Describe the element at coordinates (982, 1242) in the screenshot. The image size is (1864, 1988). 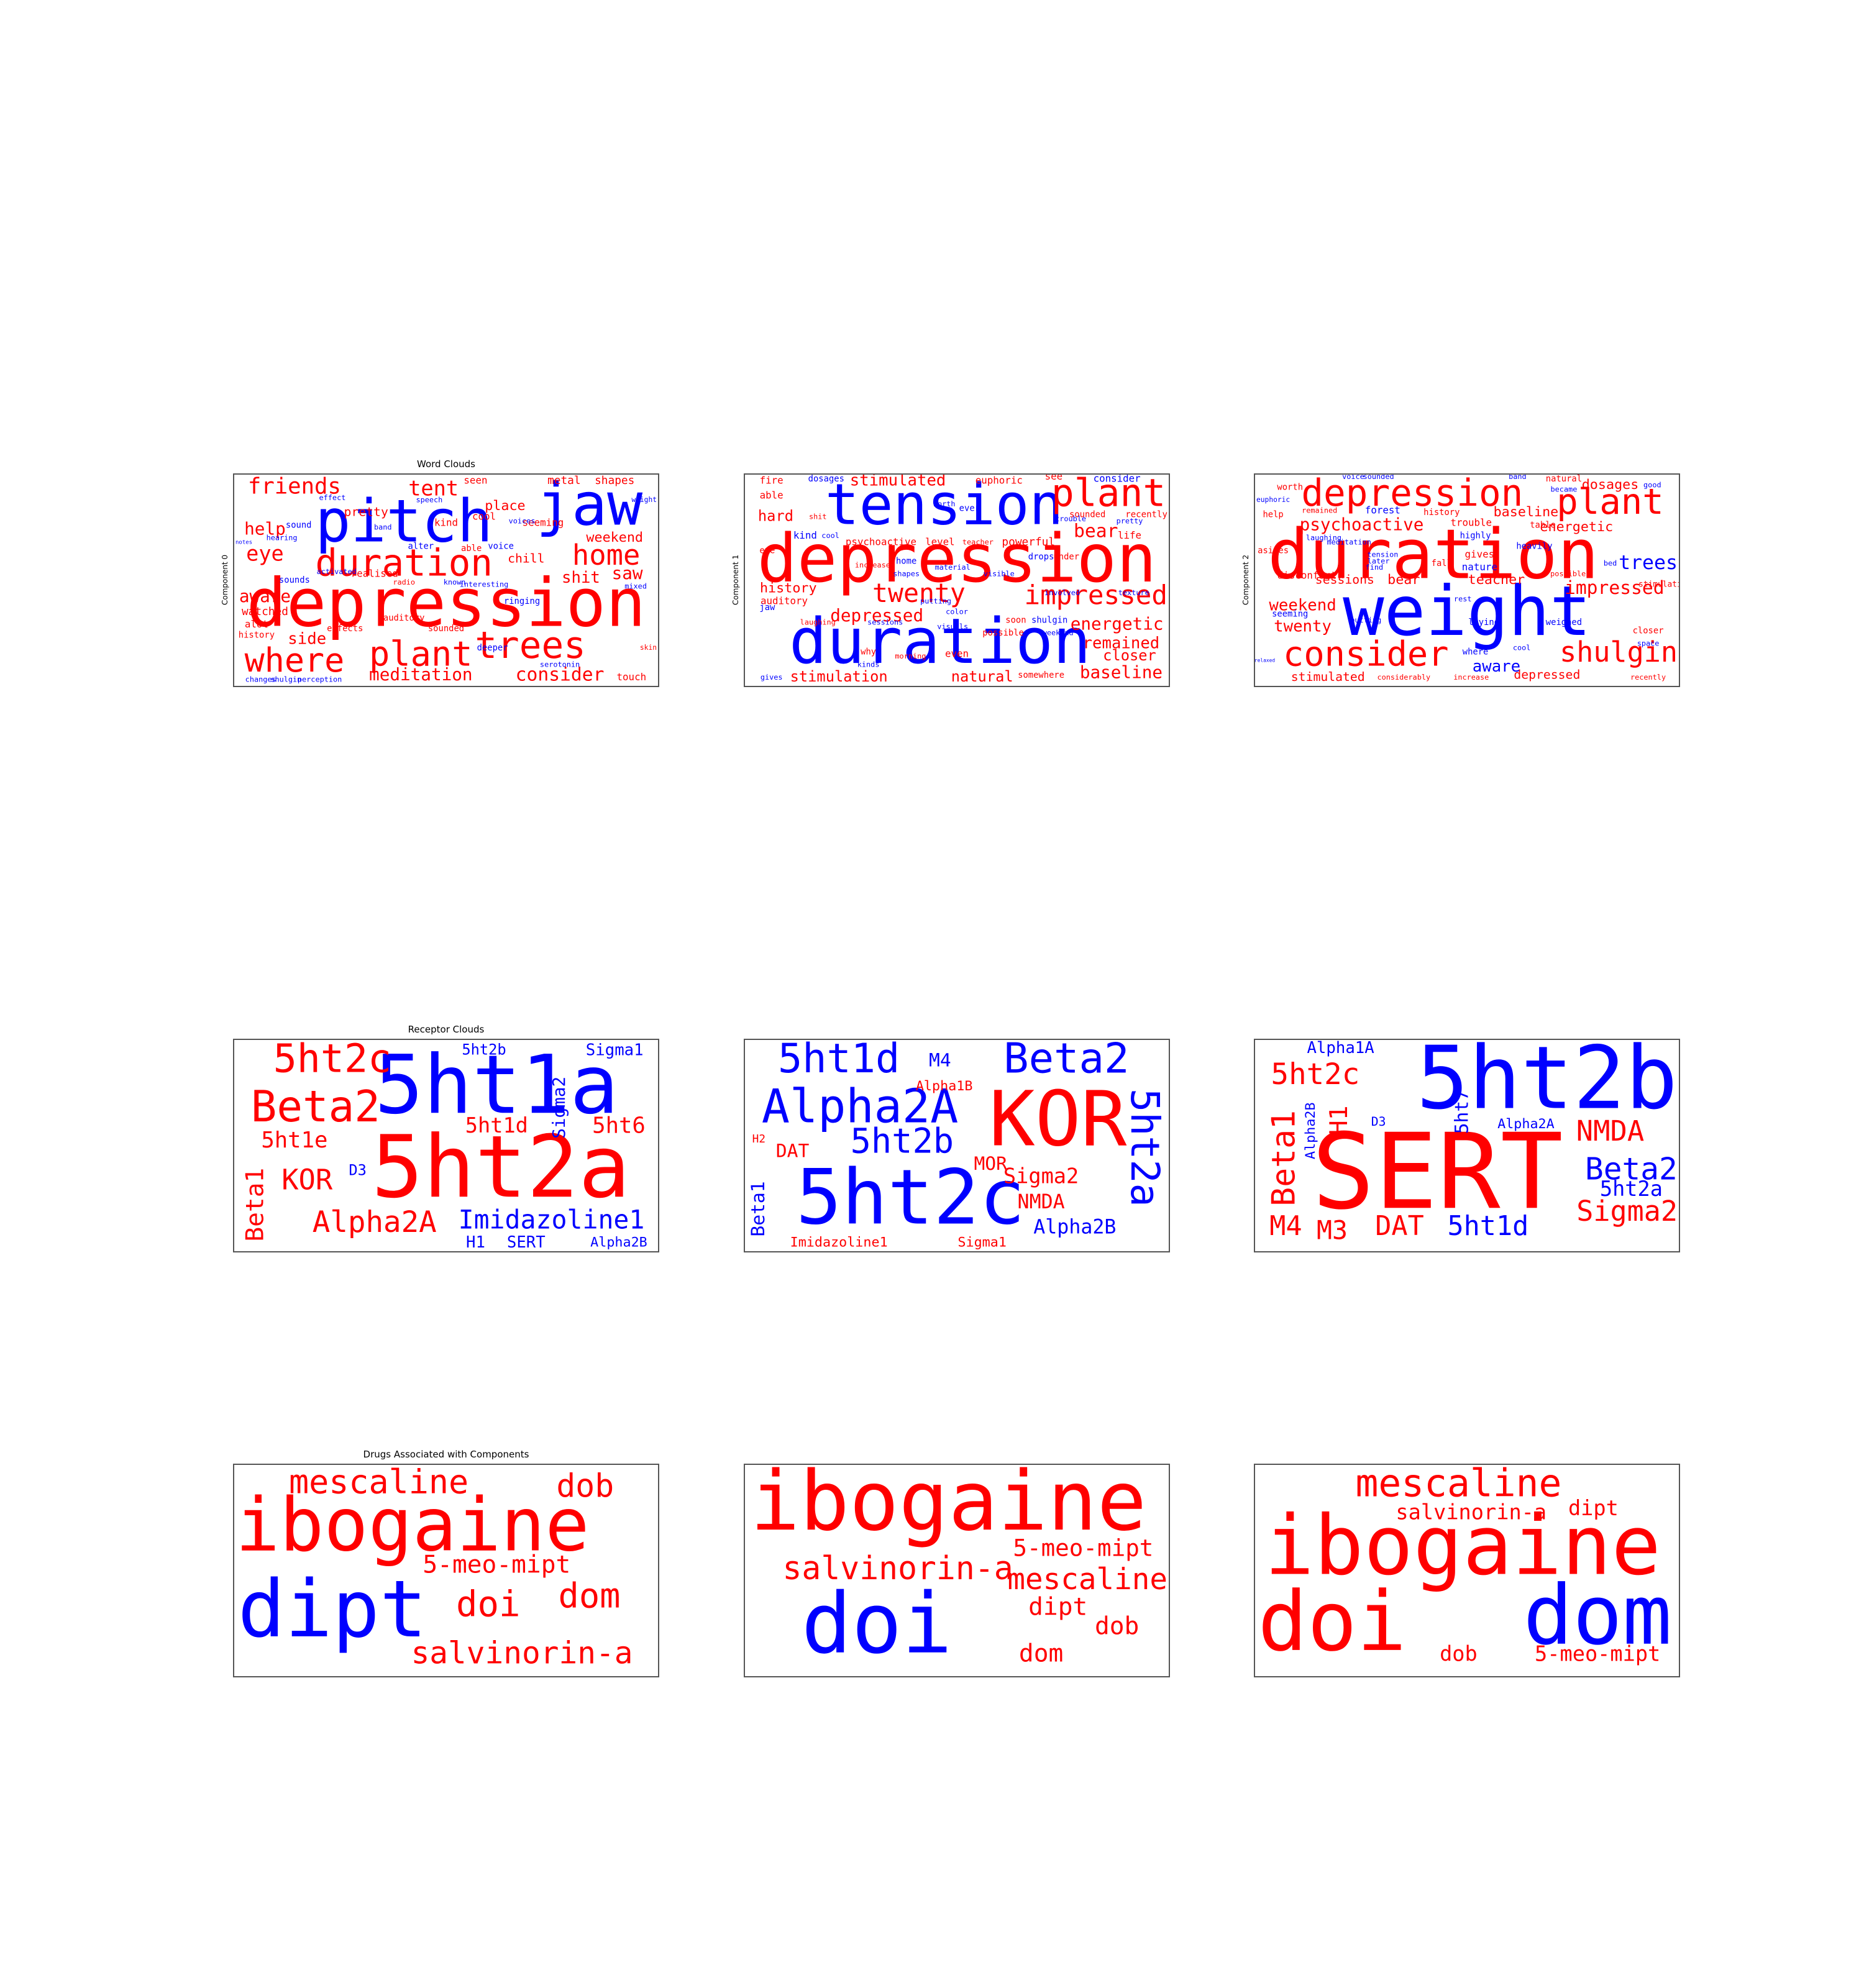
I see `cloud-word: Sigma1` at that location.